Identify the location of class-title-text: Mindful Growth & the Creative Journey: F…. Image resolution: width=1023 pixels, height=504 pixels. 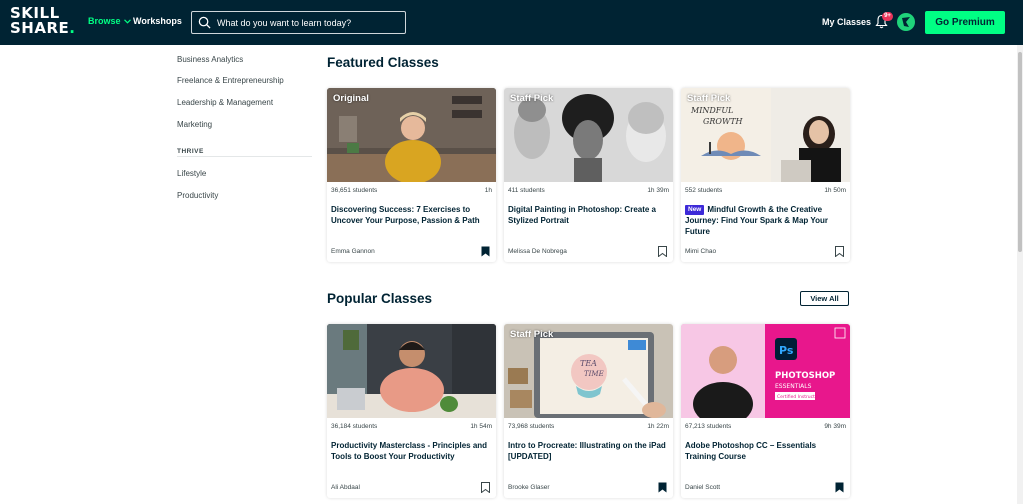
(756, 220).